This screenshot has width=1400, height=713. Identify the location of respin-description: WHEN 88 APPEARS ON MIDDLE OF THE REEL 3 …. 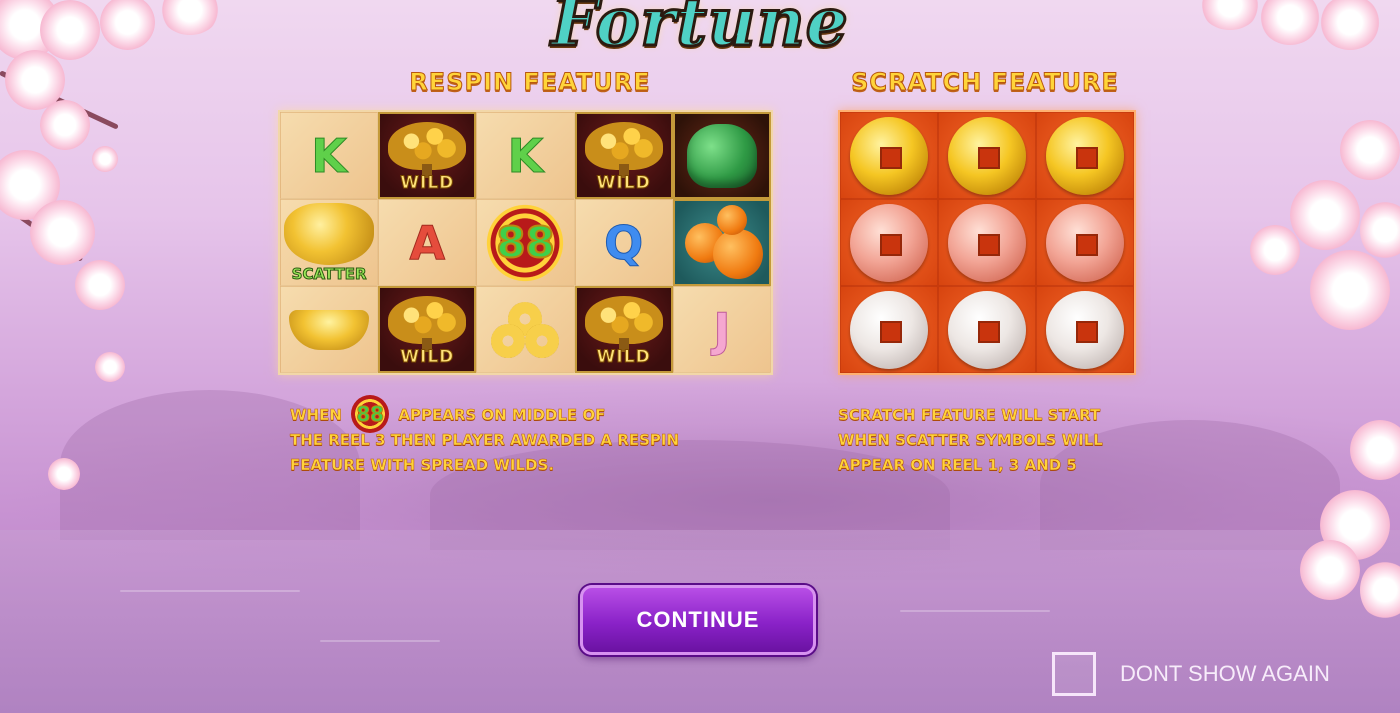
(525, 436).